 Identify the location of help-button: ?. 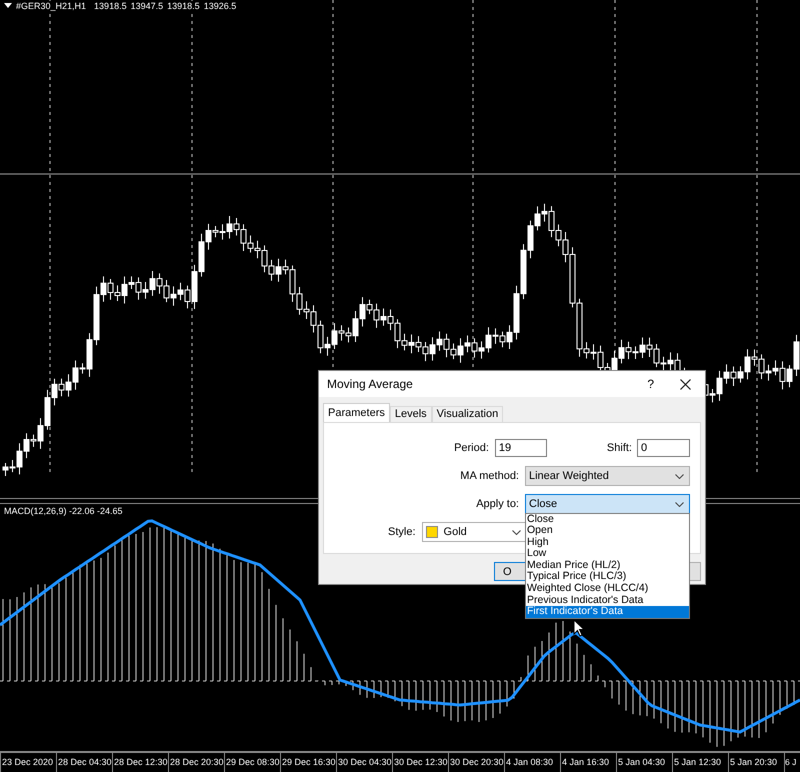
(650, 384).